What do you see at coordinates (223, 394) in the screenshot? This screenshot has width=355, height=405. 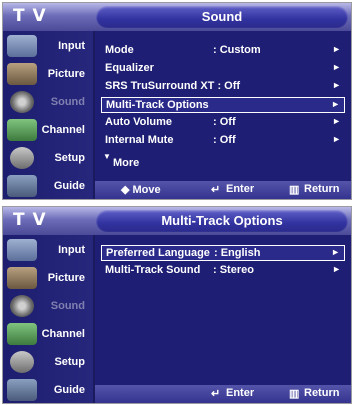 I see `menu-footer: ↵ Enter ▥ Return` at bounding box center [223, 394].